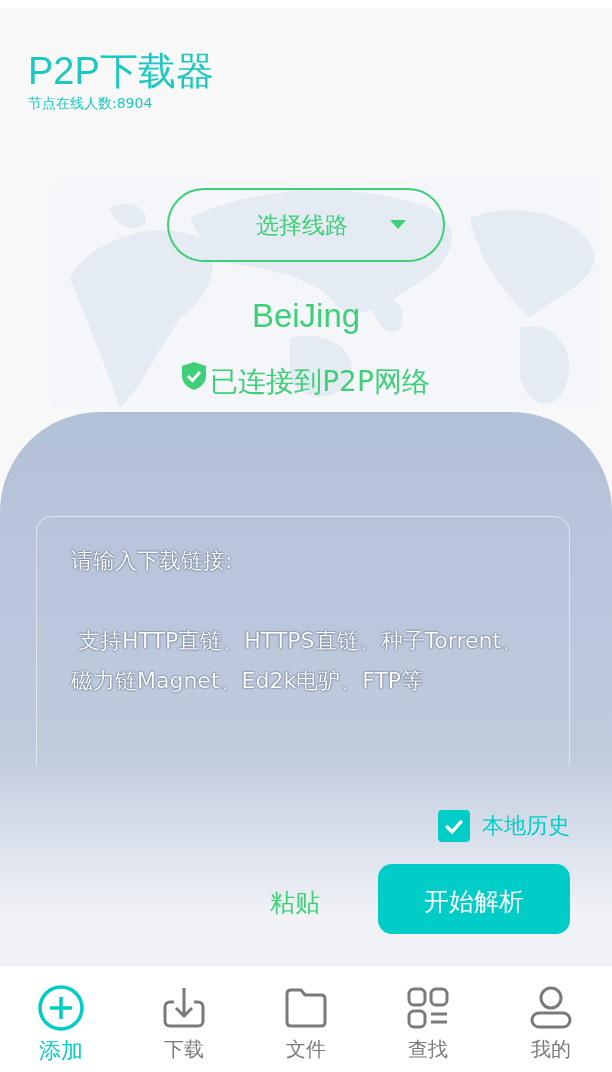 The height and width of the screenshot is (1072, 612). Describe the element at coordinates (526, 826) in the screenshot. I see `history-label: 本地历史` at that location.